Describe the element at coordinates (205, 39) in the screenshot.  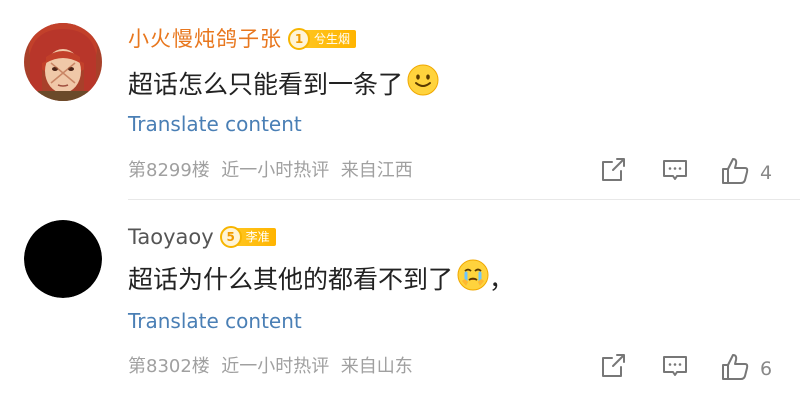
I see `username: 小火慢炖鸽子张` at that location.